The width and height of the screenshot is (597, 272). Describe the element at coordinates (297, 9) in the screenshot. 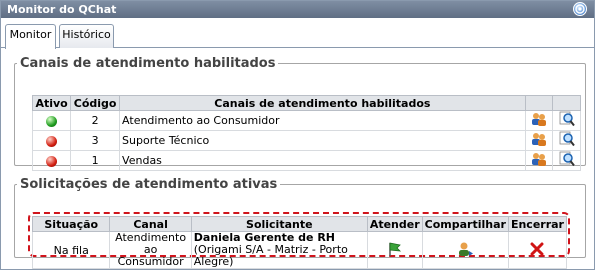

I see `window-titlebar: Monitor do QChat` at that location.